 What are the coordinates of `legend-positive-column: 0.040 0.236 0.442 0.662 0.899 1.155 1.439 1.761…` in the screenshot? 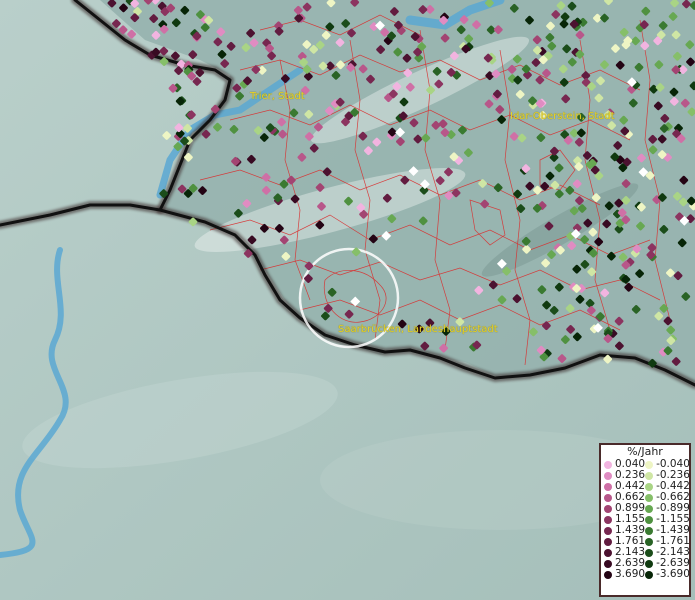 It's located at (624, 519).